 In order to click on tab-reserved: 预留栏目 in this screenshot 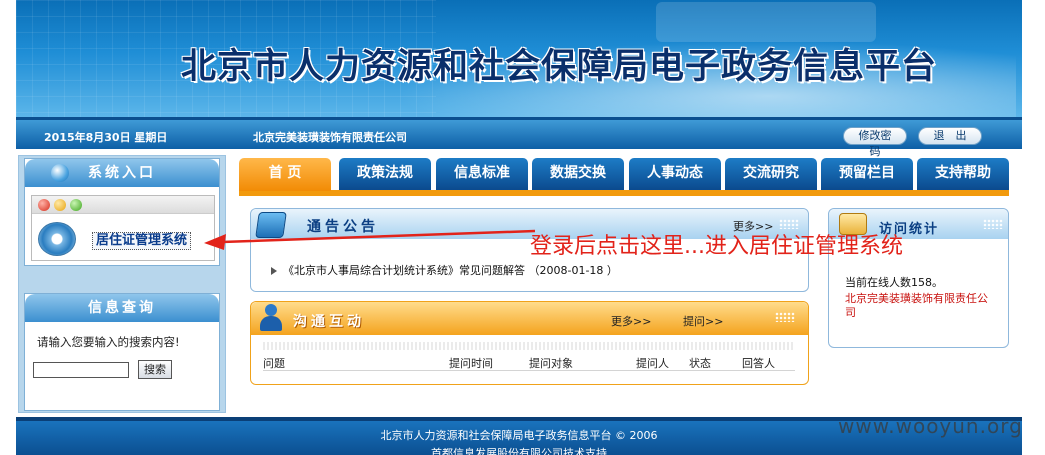, I will do `click(867, 174)`.